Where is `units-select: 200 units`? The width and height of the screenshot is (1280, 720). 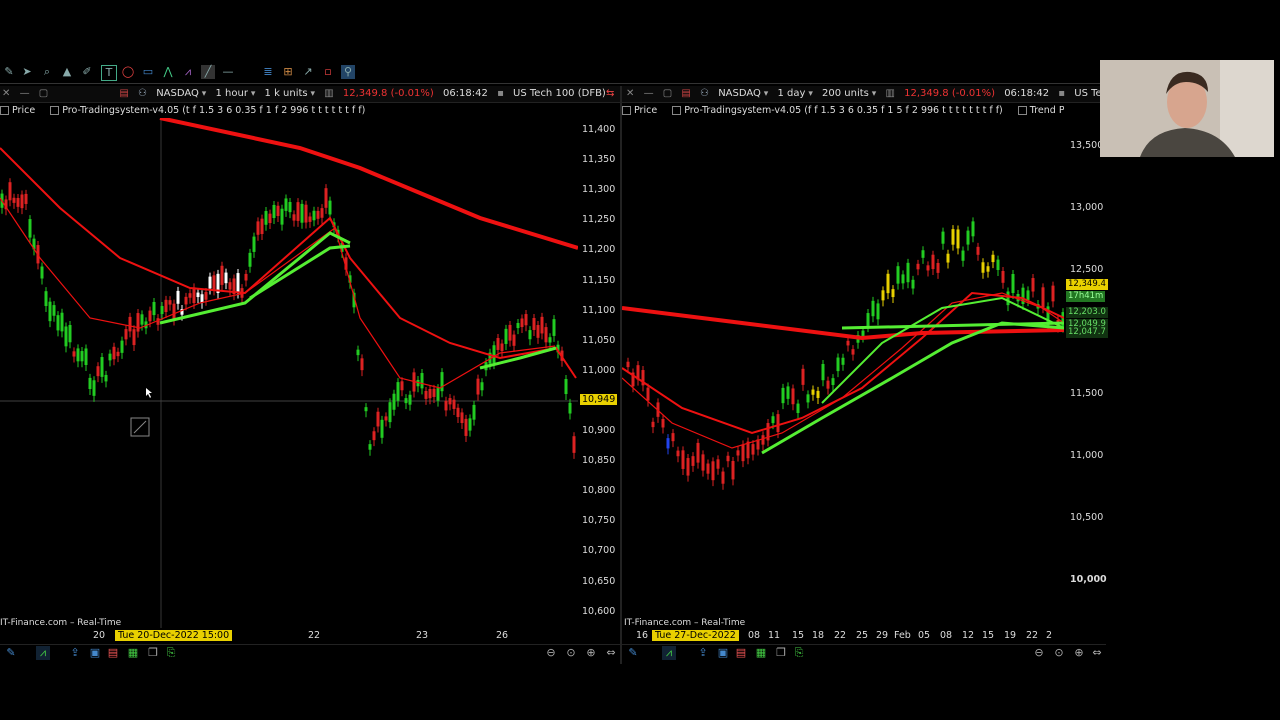
units-select: 200 units is located at coordinates (849, 94).